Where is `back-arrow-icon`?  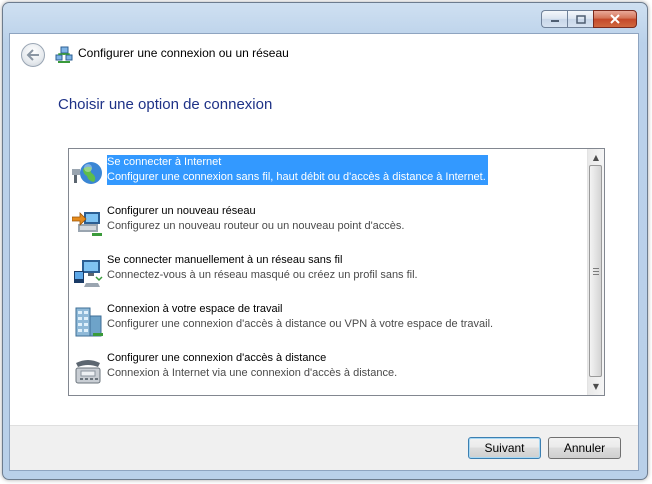 back-arrow-icon is located at coordinates (32, 55).